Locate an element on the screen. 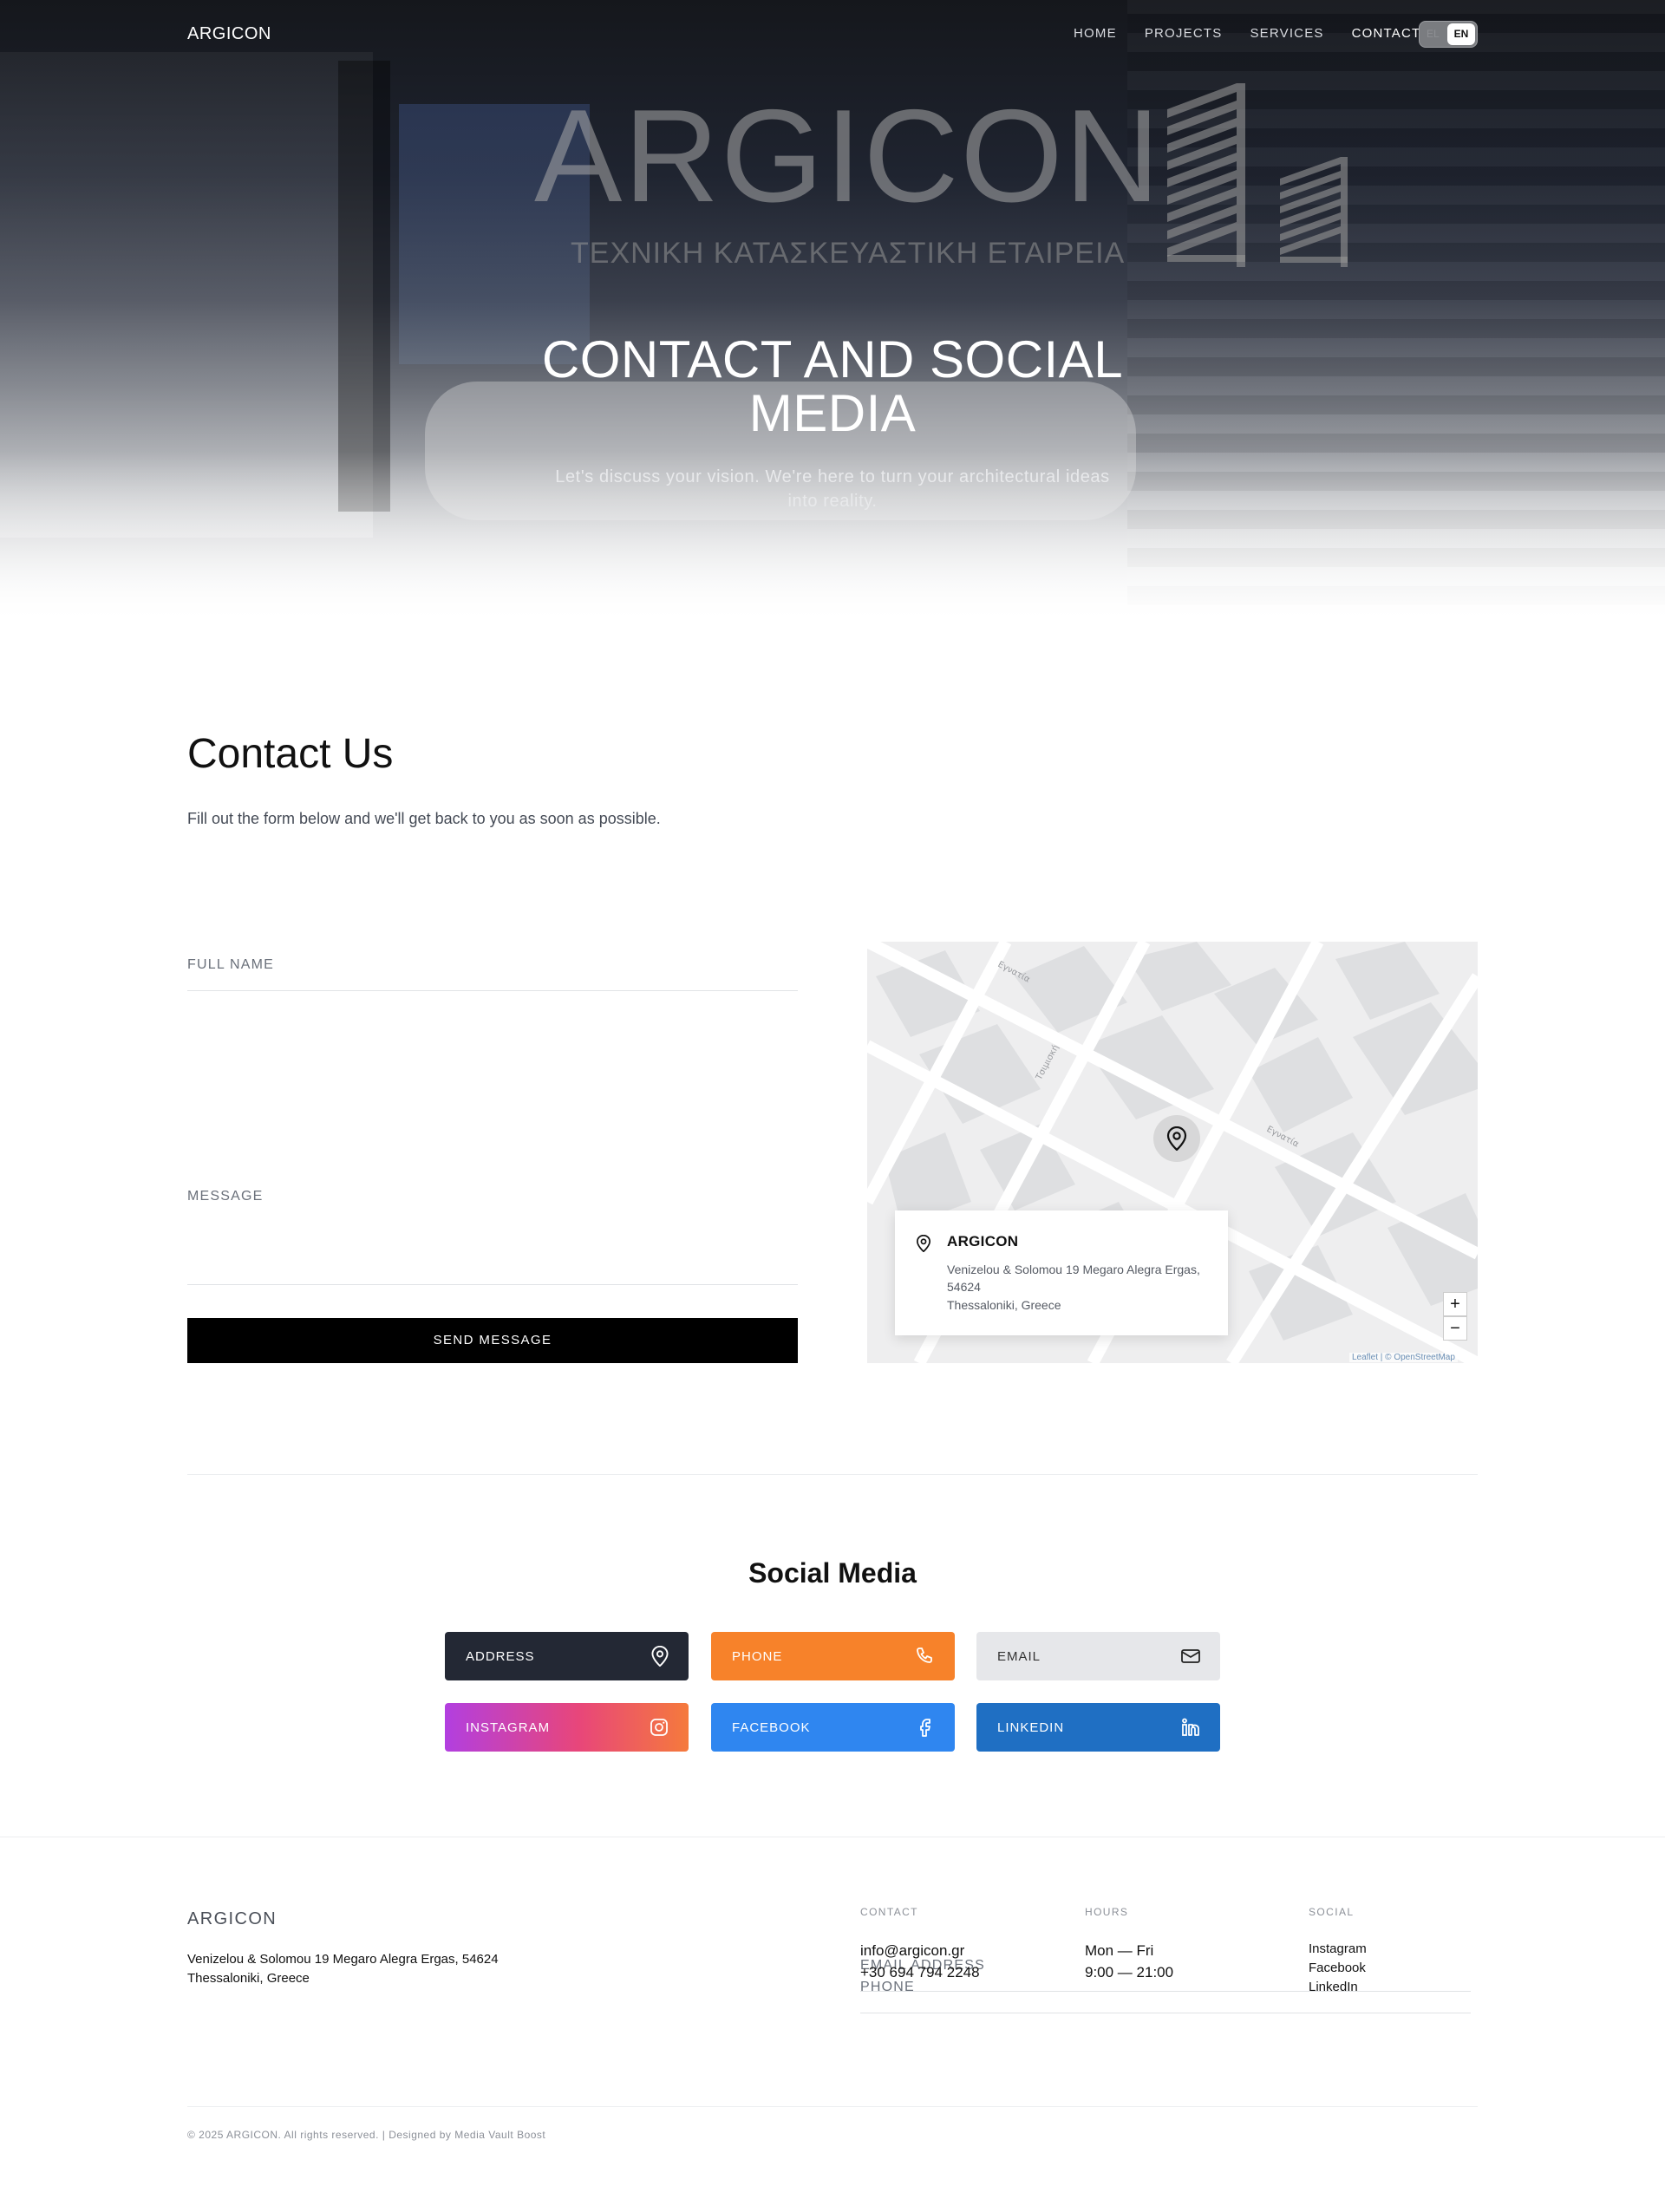 The width and height of the screenshot is (1665, 2212). footer-bottom-divider is located at coordinates (832, 2106).